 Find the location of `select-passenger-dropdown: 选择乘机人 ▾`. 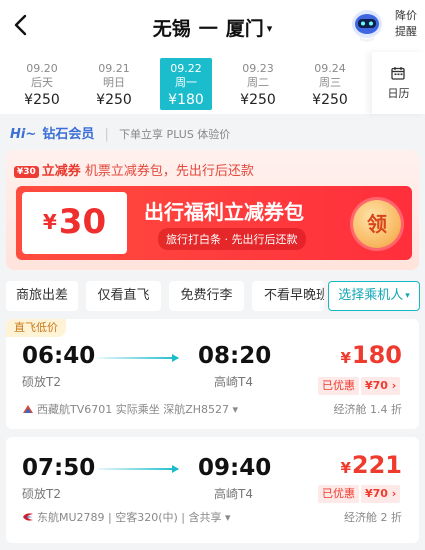

select-passenger-dropdown: 选择乘机人 ▾ is located at coordinates (374, 296).